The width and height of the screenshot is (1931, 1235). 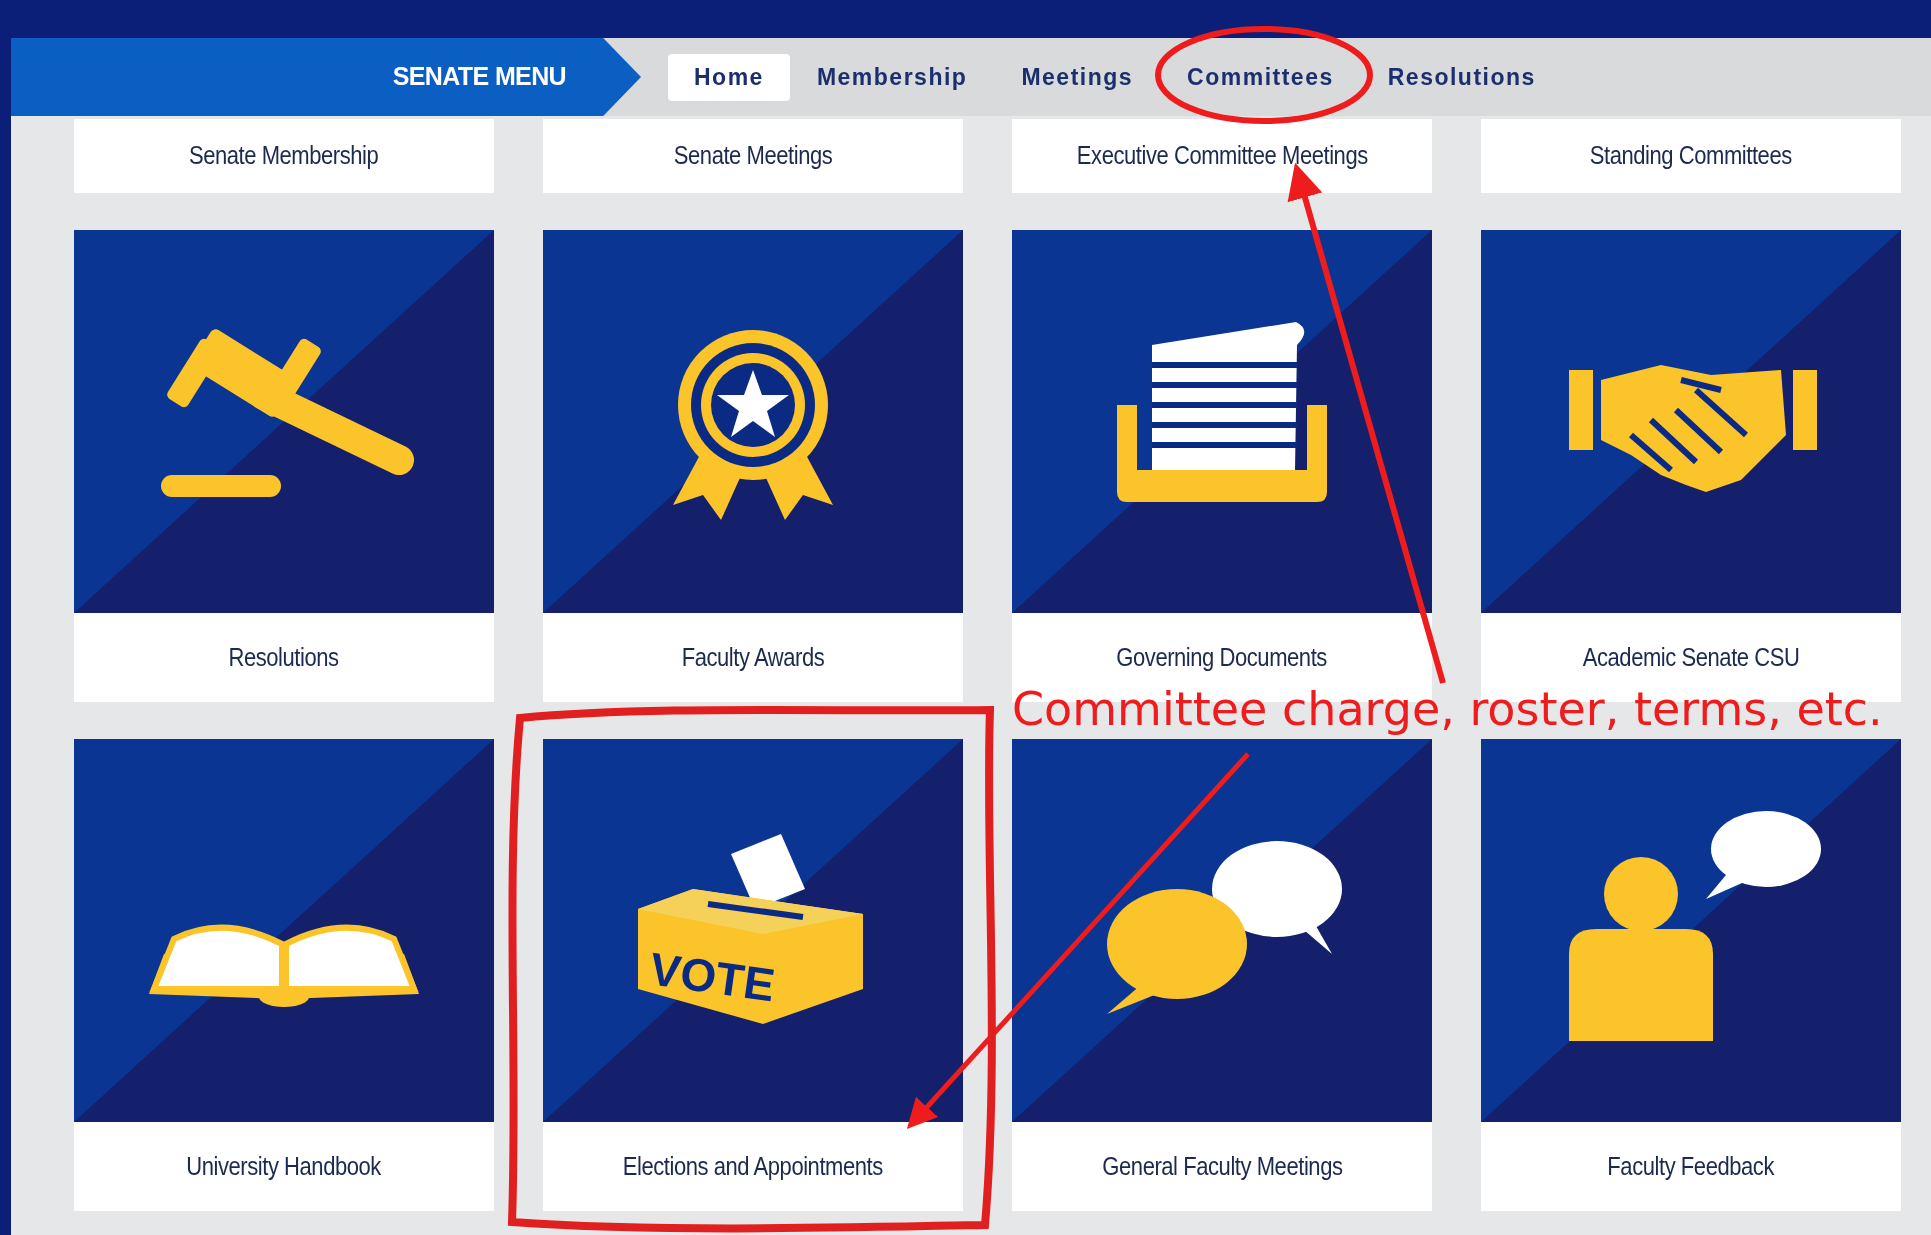 What do you see at coordinates (1077, 77) in the screenshot?
I see `nav-tab: Meetings` at bounding box center [1077, 77].